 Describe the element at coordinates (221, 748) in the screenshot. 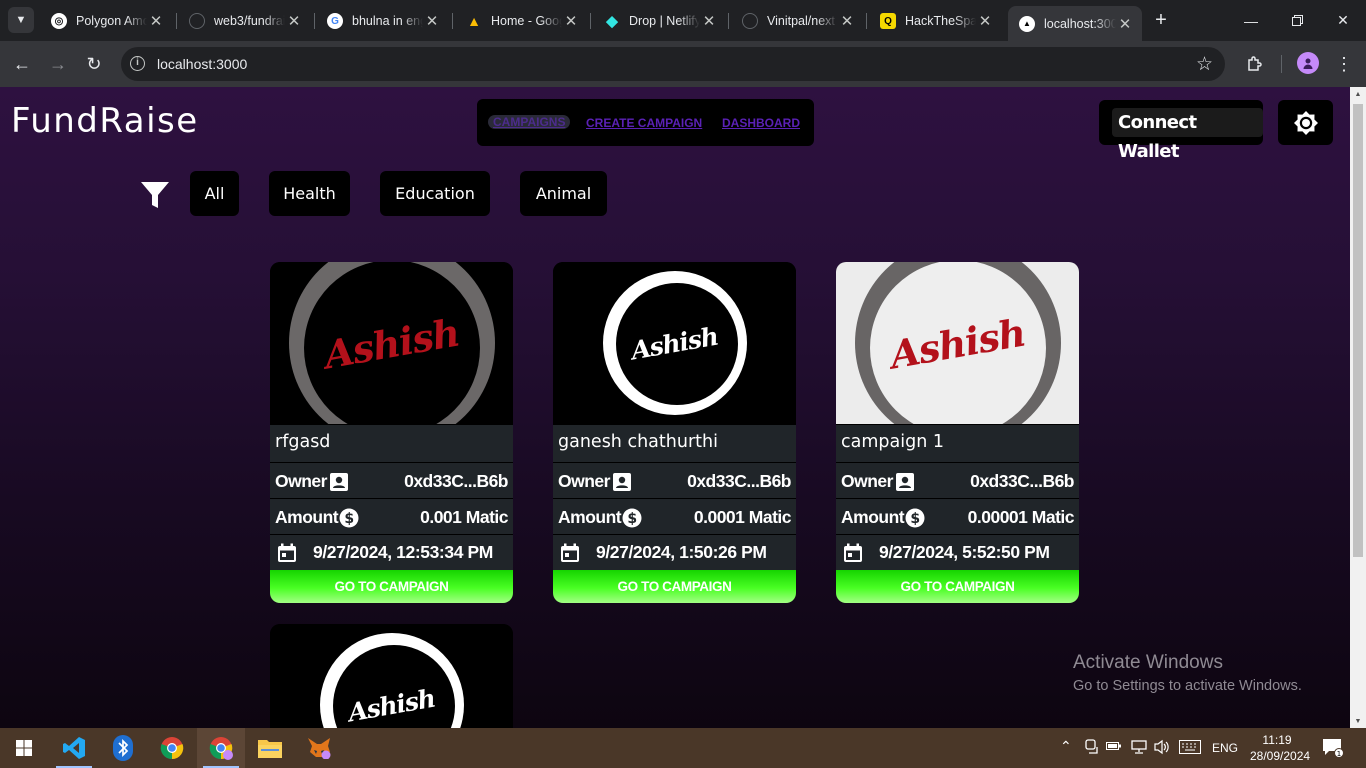

I see `taskbar-chrome-profile` at that location.